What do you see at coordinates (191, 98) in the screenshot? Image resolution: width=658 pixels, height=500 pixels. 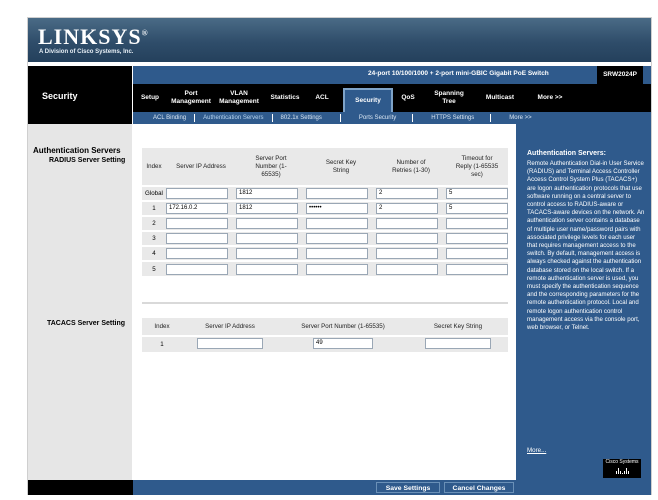 I see `tab-port-management: Port Management` at bounding box center [191, 98].